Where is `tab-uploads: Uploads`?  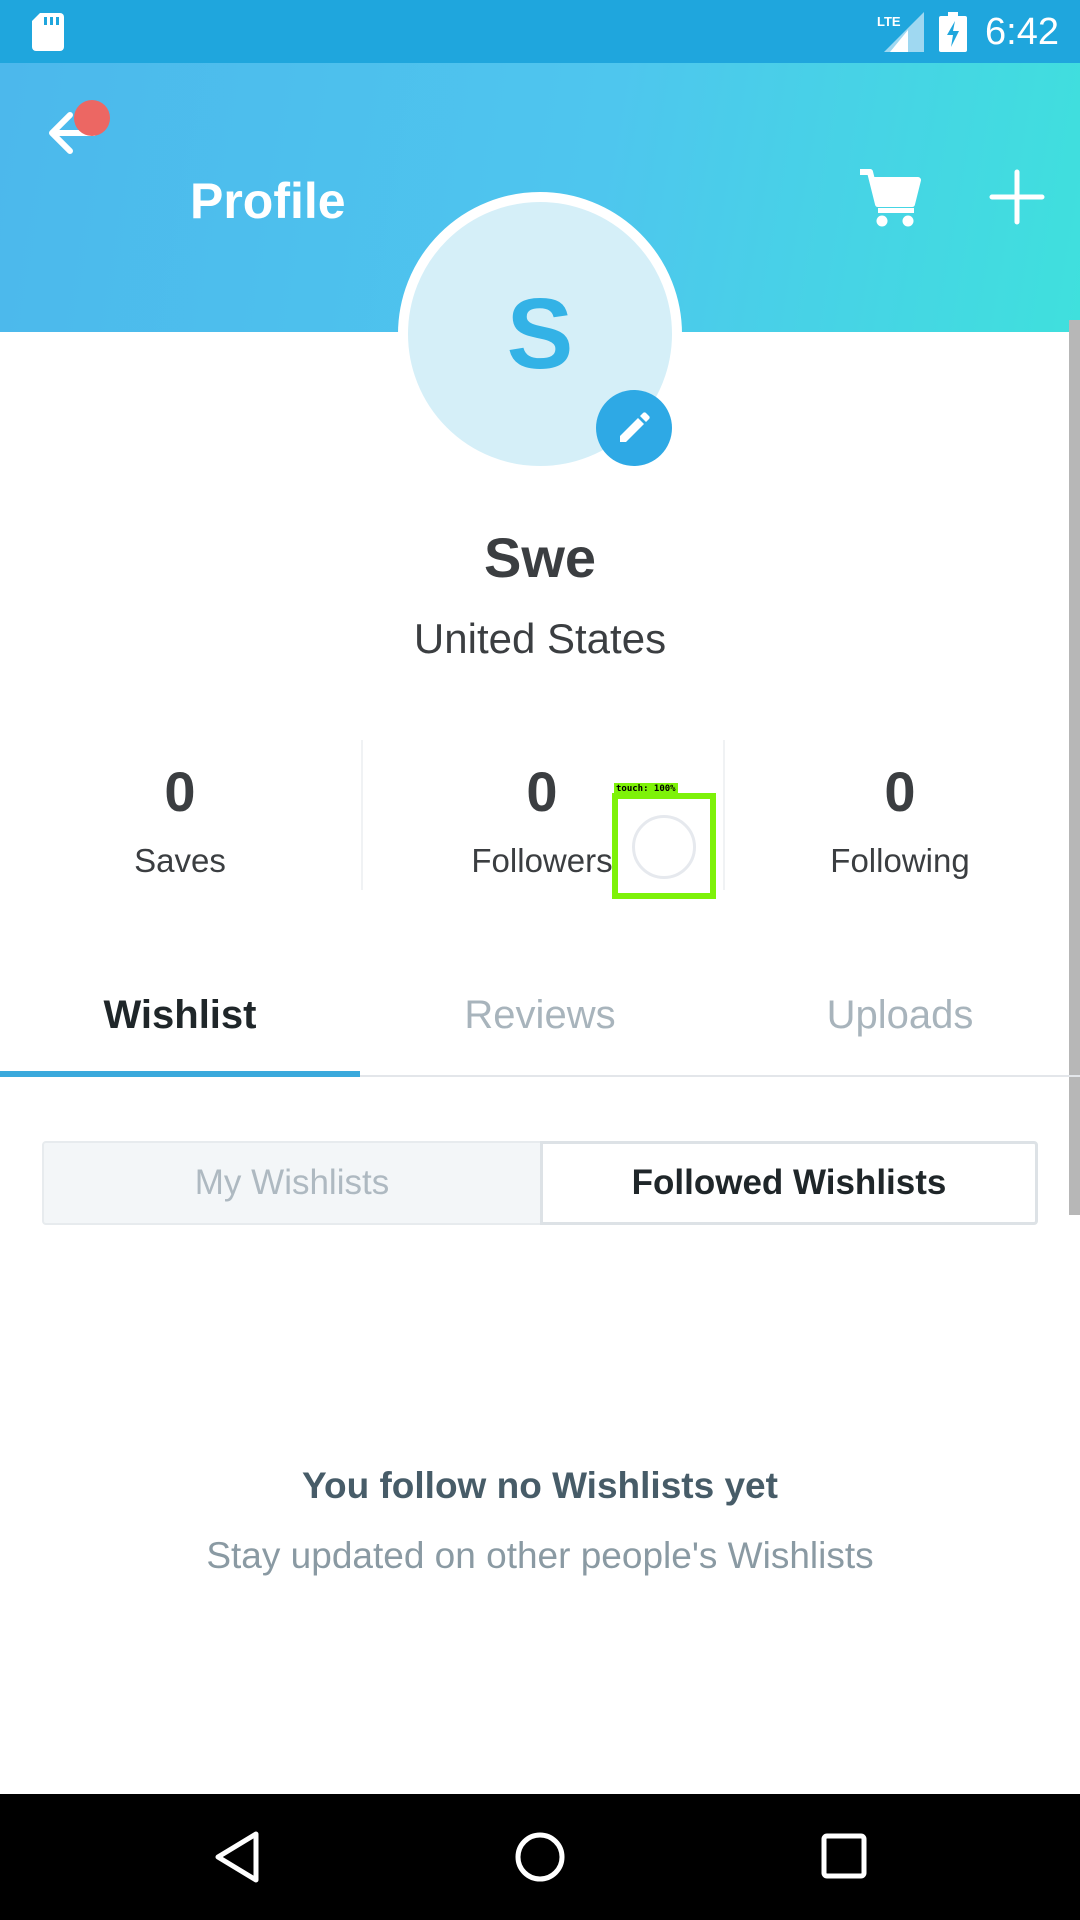 tab-uploads: Uploads is located at coordinates (900, 1017).